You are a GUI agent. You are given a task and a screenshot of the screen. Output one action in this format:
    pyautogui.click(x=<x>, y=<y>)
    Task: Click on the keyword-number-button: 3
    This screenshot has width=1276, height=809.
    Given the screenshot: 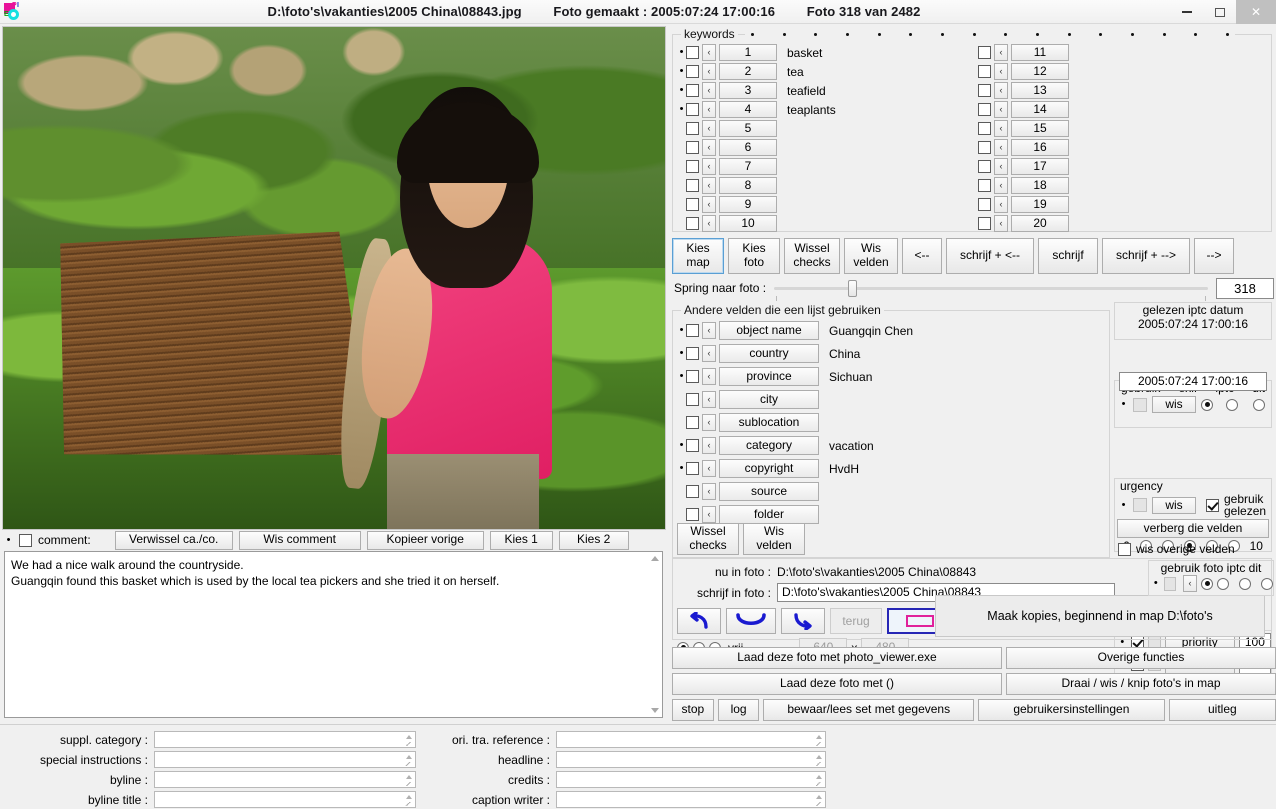 What is the action you would take?
    pyautogui.click(x=748, y=90)
    